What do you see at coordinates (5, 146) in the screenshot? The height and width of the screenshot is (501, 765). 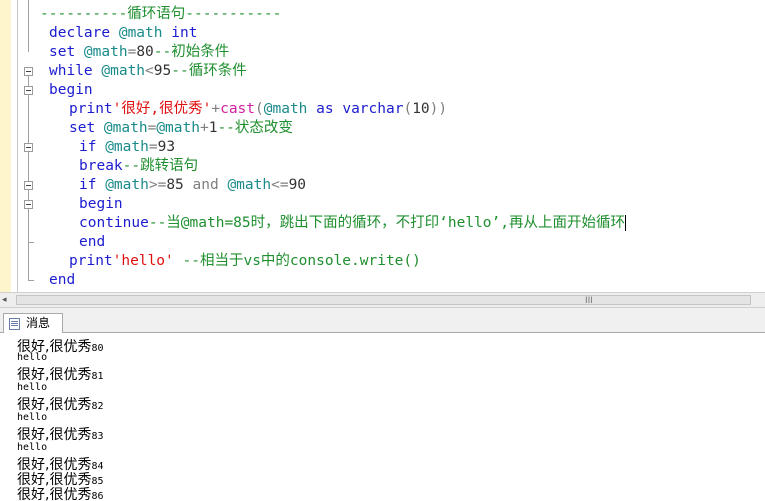 I see `change-tracking-margin` at bounding box center [5, 146].